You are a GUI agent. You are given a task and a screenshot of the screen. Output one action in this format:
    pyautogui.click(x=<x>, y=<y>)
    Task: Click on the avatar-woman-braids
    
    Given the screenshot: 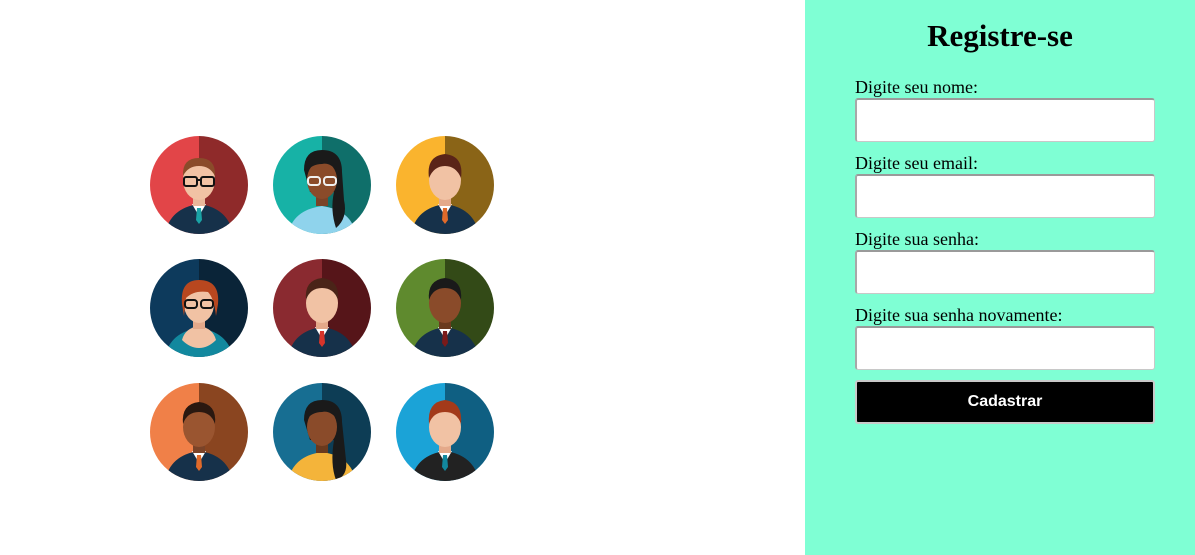 What is the action you would take?
    pyautogui.click(x=322, y=432)
    